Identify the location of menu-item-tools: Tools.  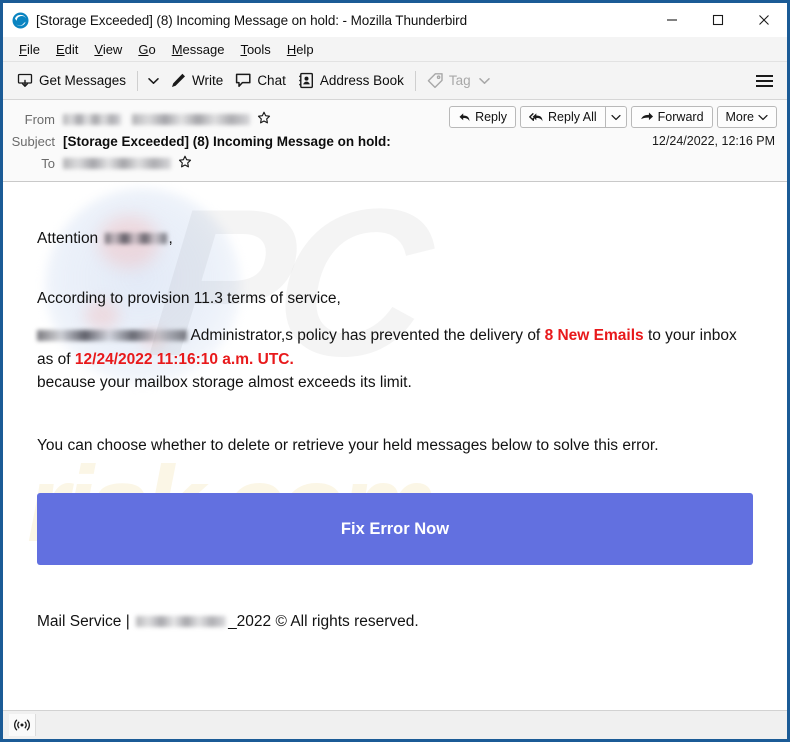
(255, 49).